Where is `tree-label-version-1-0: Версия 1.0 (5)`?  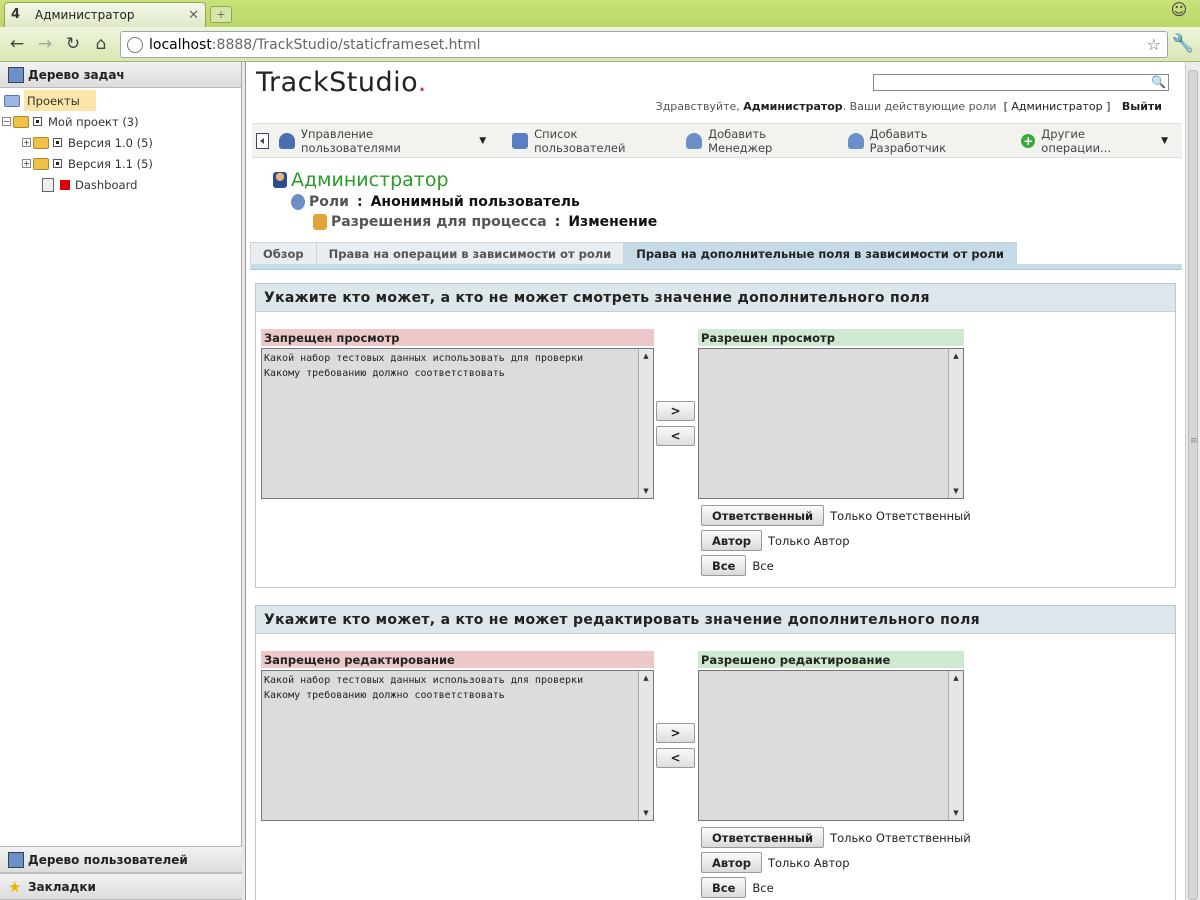 tree-label-version-1-0: Версия 1.0 (5) is located at coordinates (110, 143).